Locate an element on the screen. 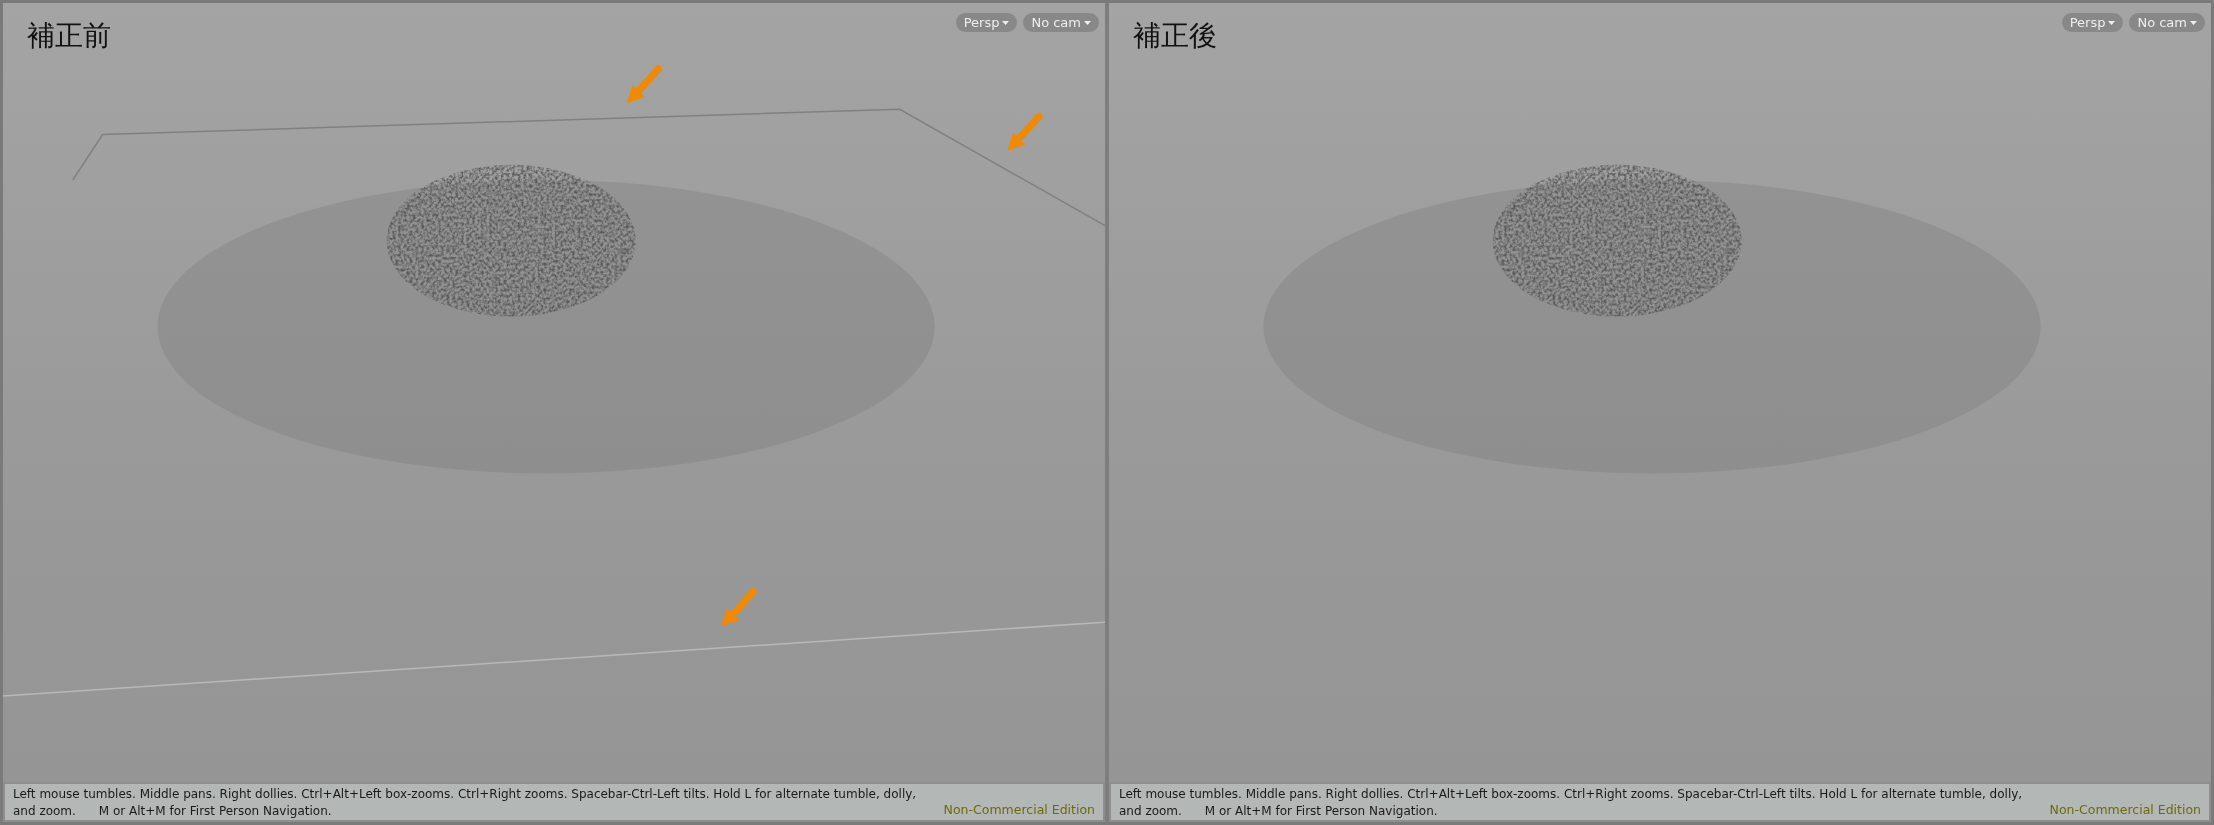  viewport-label: 補正前 is located at coordinates (69, 36).